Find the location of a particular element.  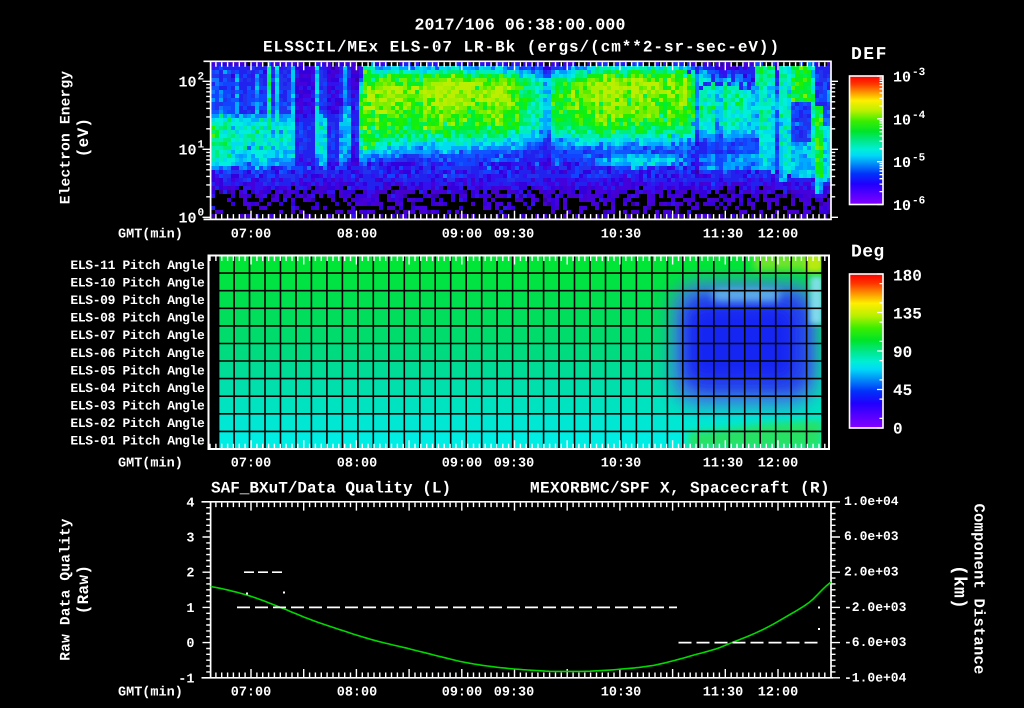

svg-text: -5 is located at coordinates (919, 159).